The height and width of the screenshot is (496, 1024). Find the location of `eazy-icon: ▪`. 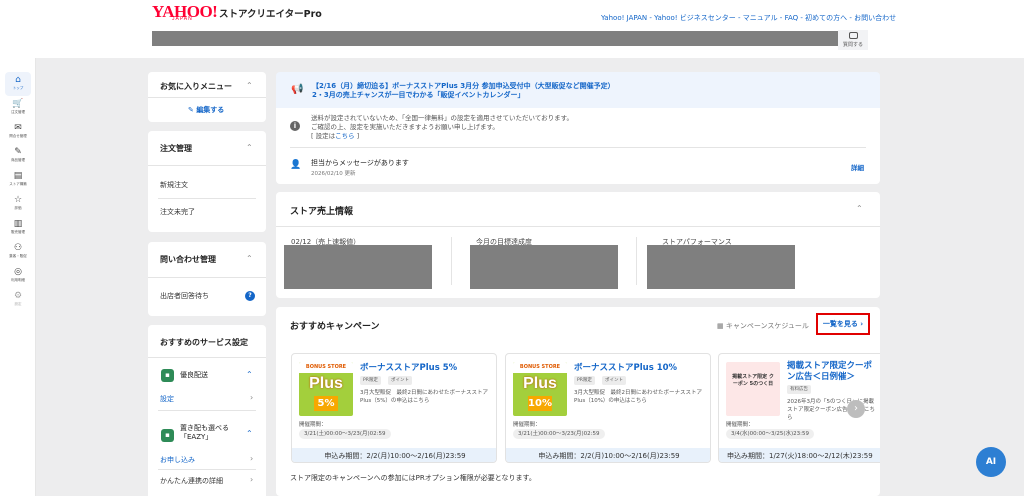

eazy-icon: ▪ is located at coordinates (167, 435).